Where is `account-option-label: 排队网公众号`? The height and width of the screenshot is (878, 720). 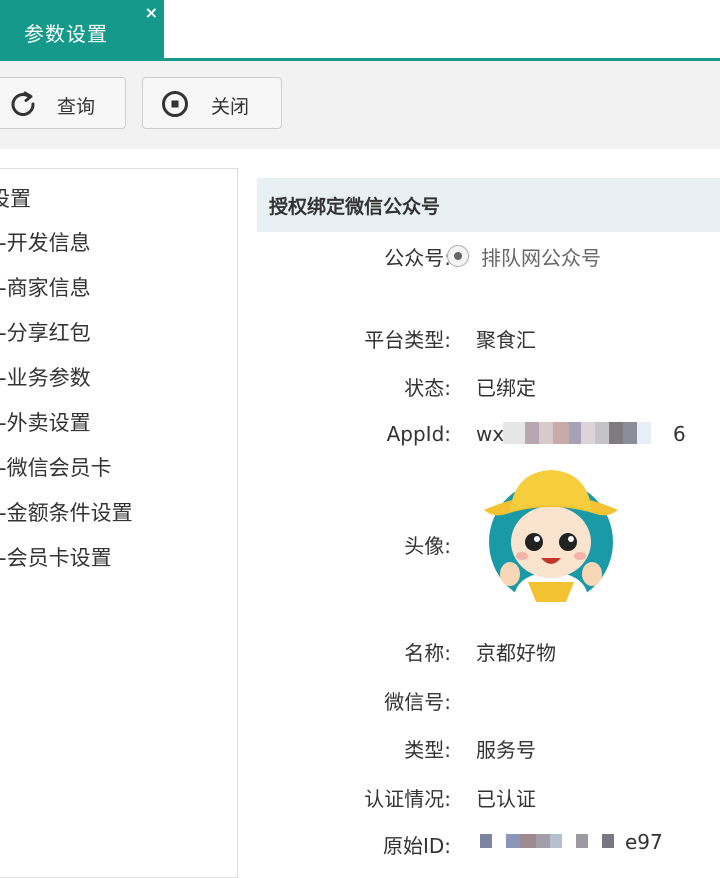
account-option-label: 排队网公众号 is located at coordinates (541, 258).